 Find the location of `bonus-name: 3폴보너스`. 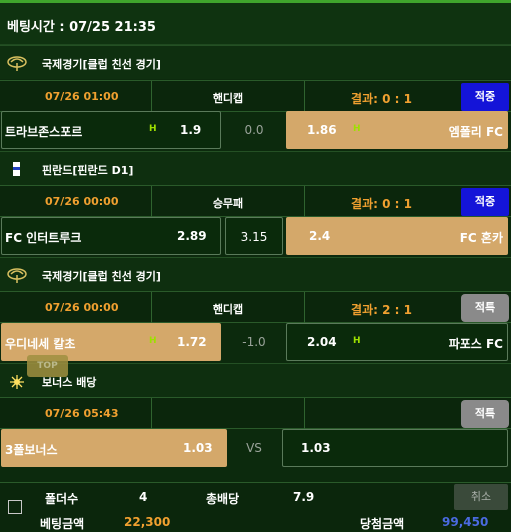

bonus-name: 3폴보너스 is located at coordinates (31, 450).